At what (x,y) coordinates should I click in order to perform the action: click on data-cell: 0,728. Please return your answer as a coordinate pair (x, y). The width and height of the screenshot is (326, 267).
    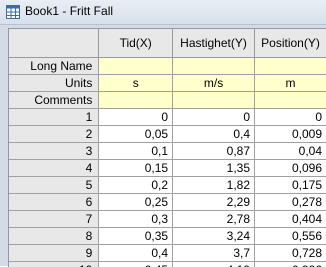
    Looking at the image, I should click on (290, 252).